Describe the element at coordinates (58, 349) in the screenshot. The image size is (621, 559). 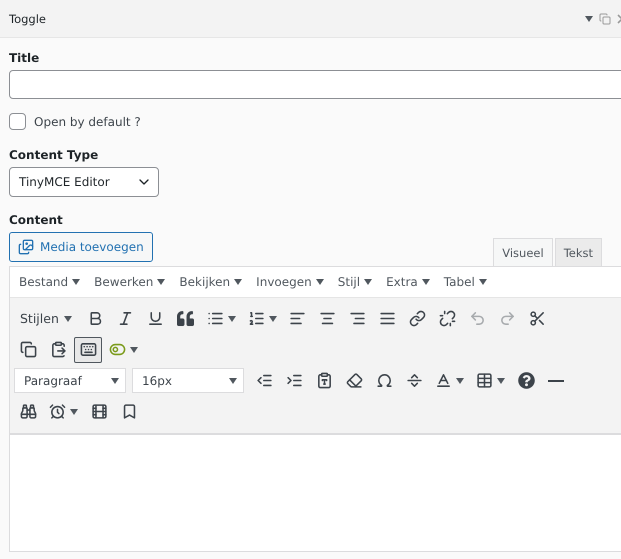
I see `paste-icon` at that location.